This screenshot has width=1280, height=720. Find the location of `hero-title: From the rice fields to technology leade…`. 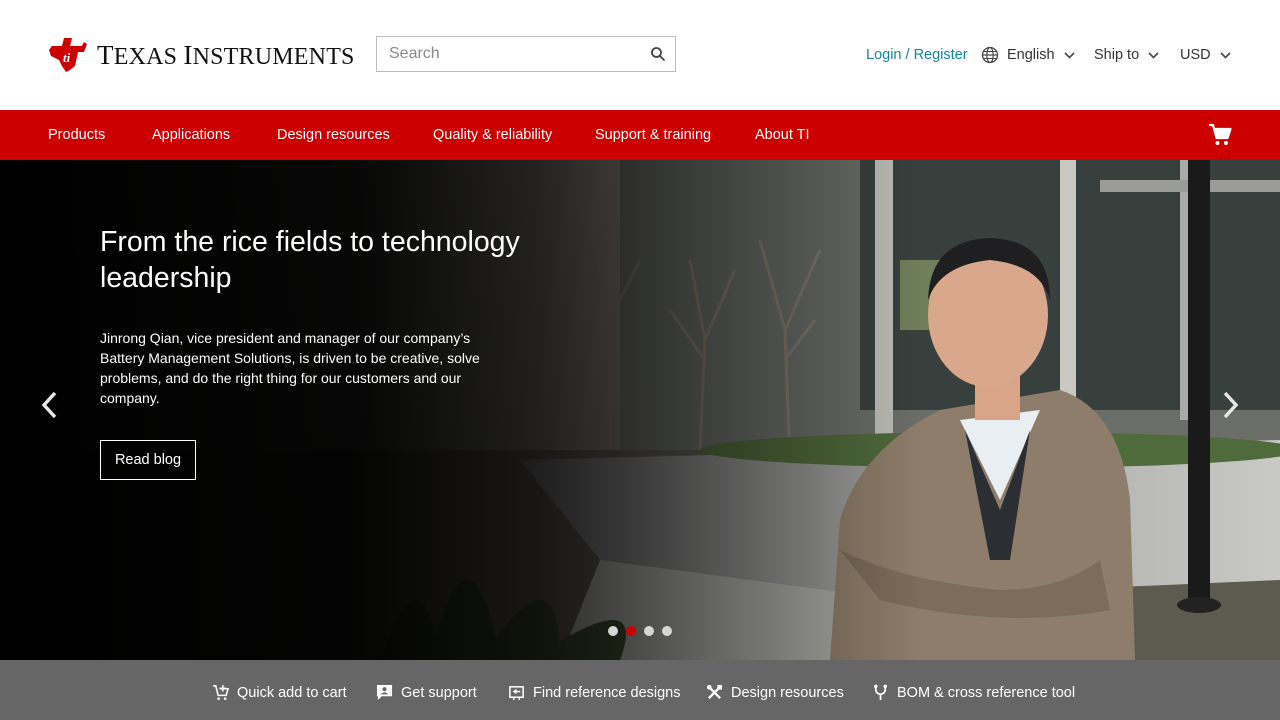

hero-title: From the rice fields to technology leade… is located at coordinates (310, 260).